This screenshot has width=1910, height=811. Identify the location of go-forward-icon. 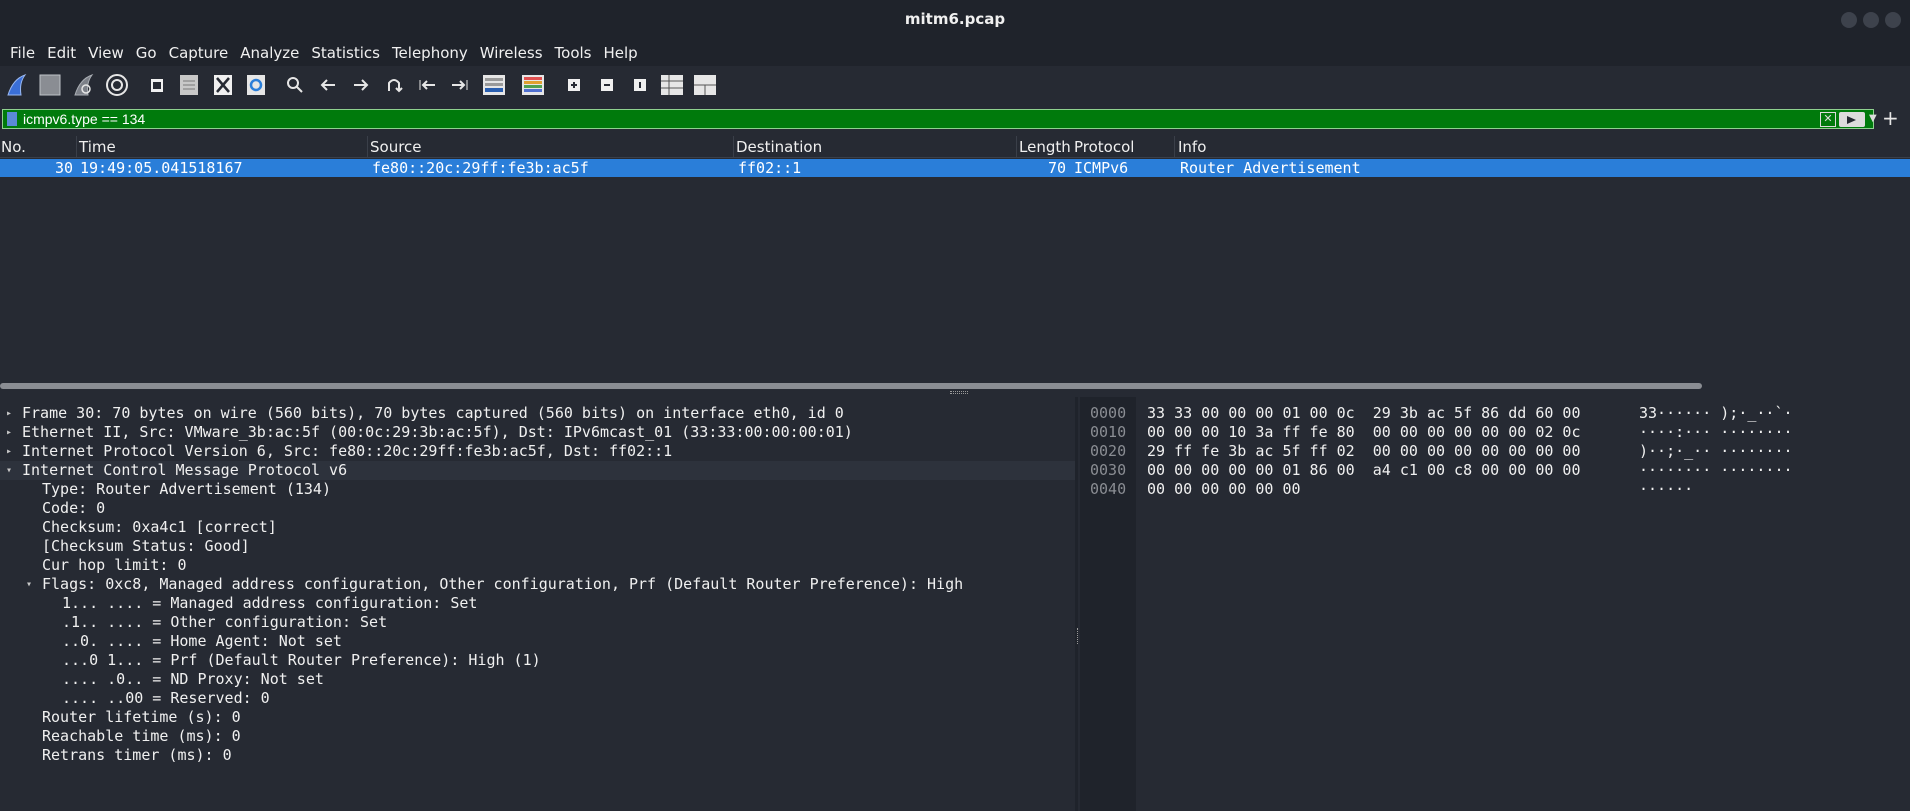
(361, 85).